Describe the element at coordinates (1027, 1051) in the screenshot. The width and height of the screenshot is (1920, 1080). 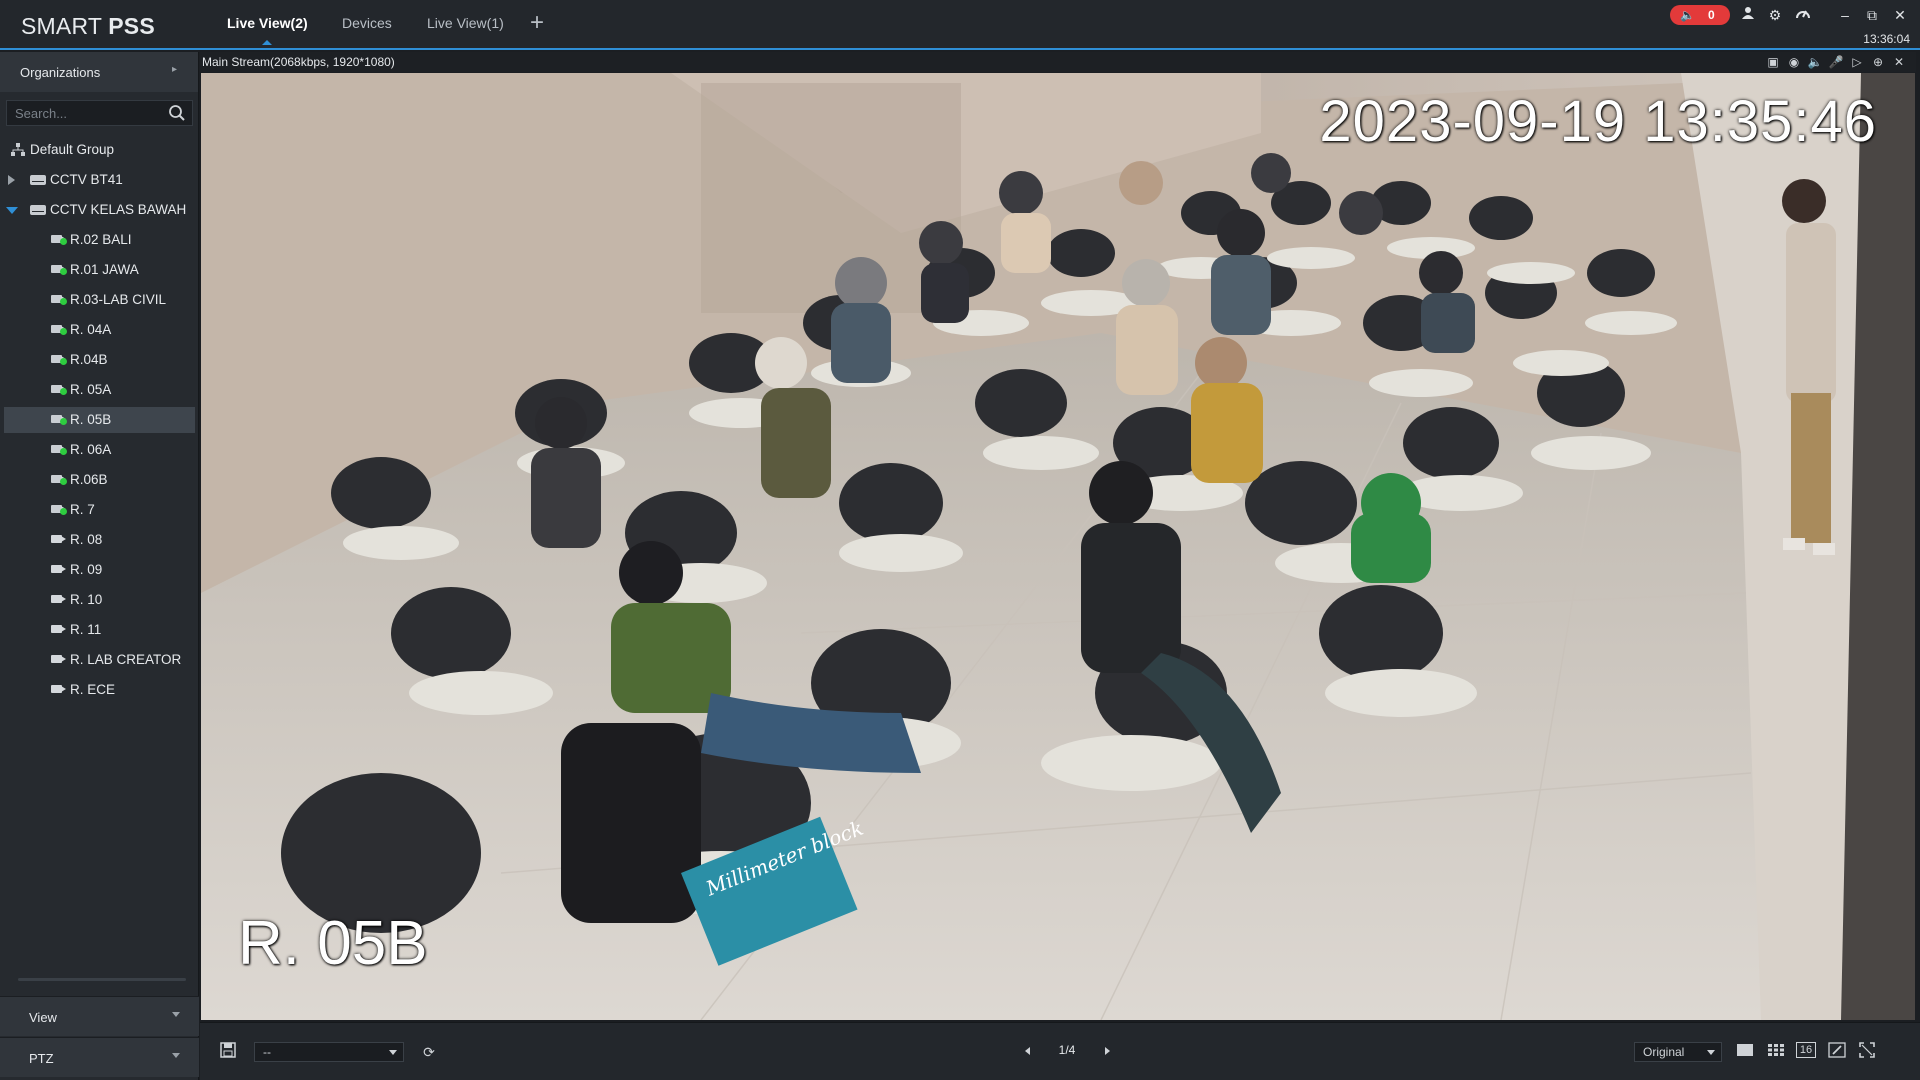
I see `previous-page-icon` at that location.